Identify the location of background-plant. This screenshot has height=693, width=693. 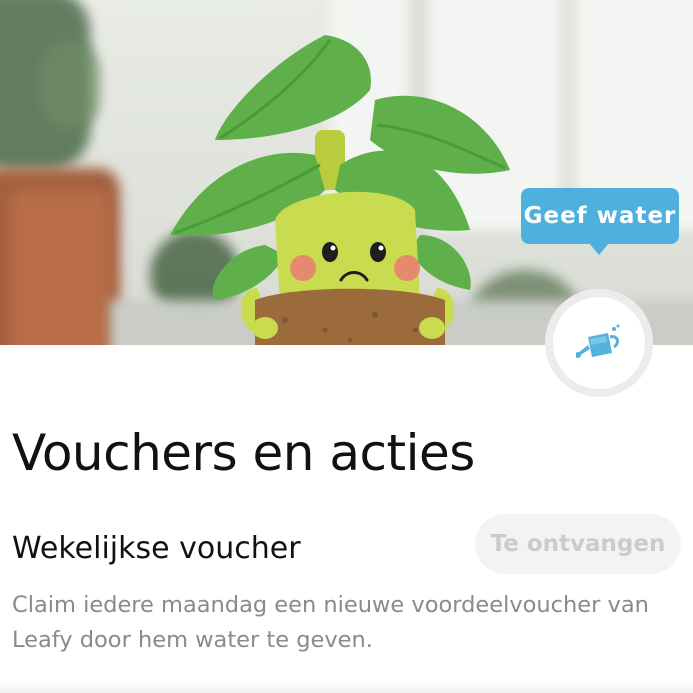
(70, 85).